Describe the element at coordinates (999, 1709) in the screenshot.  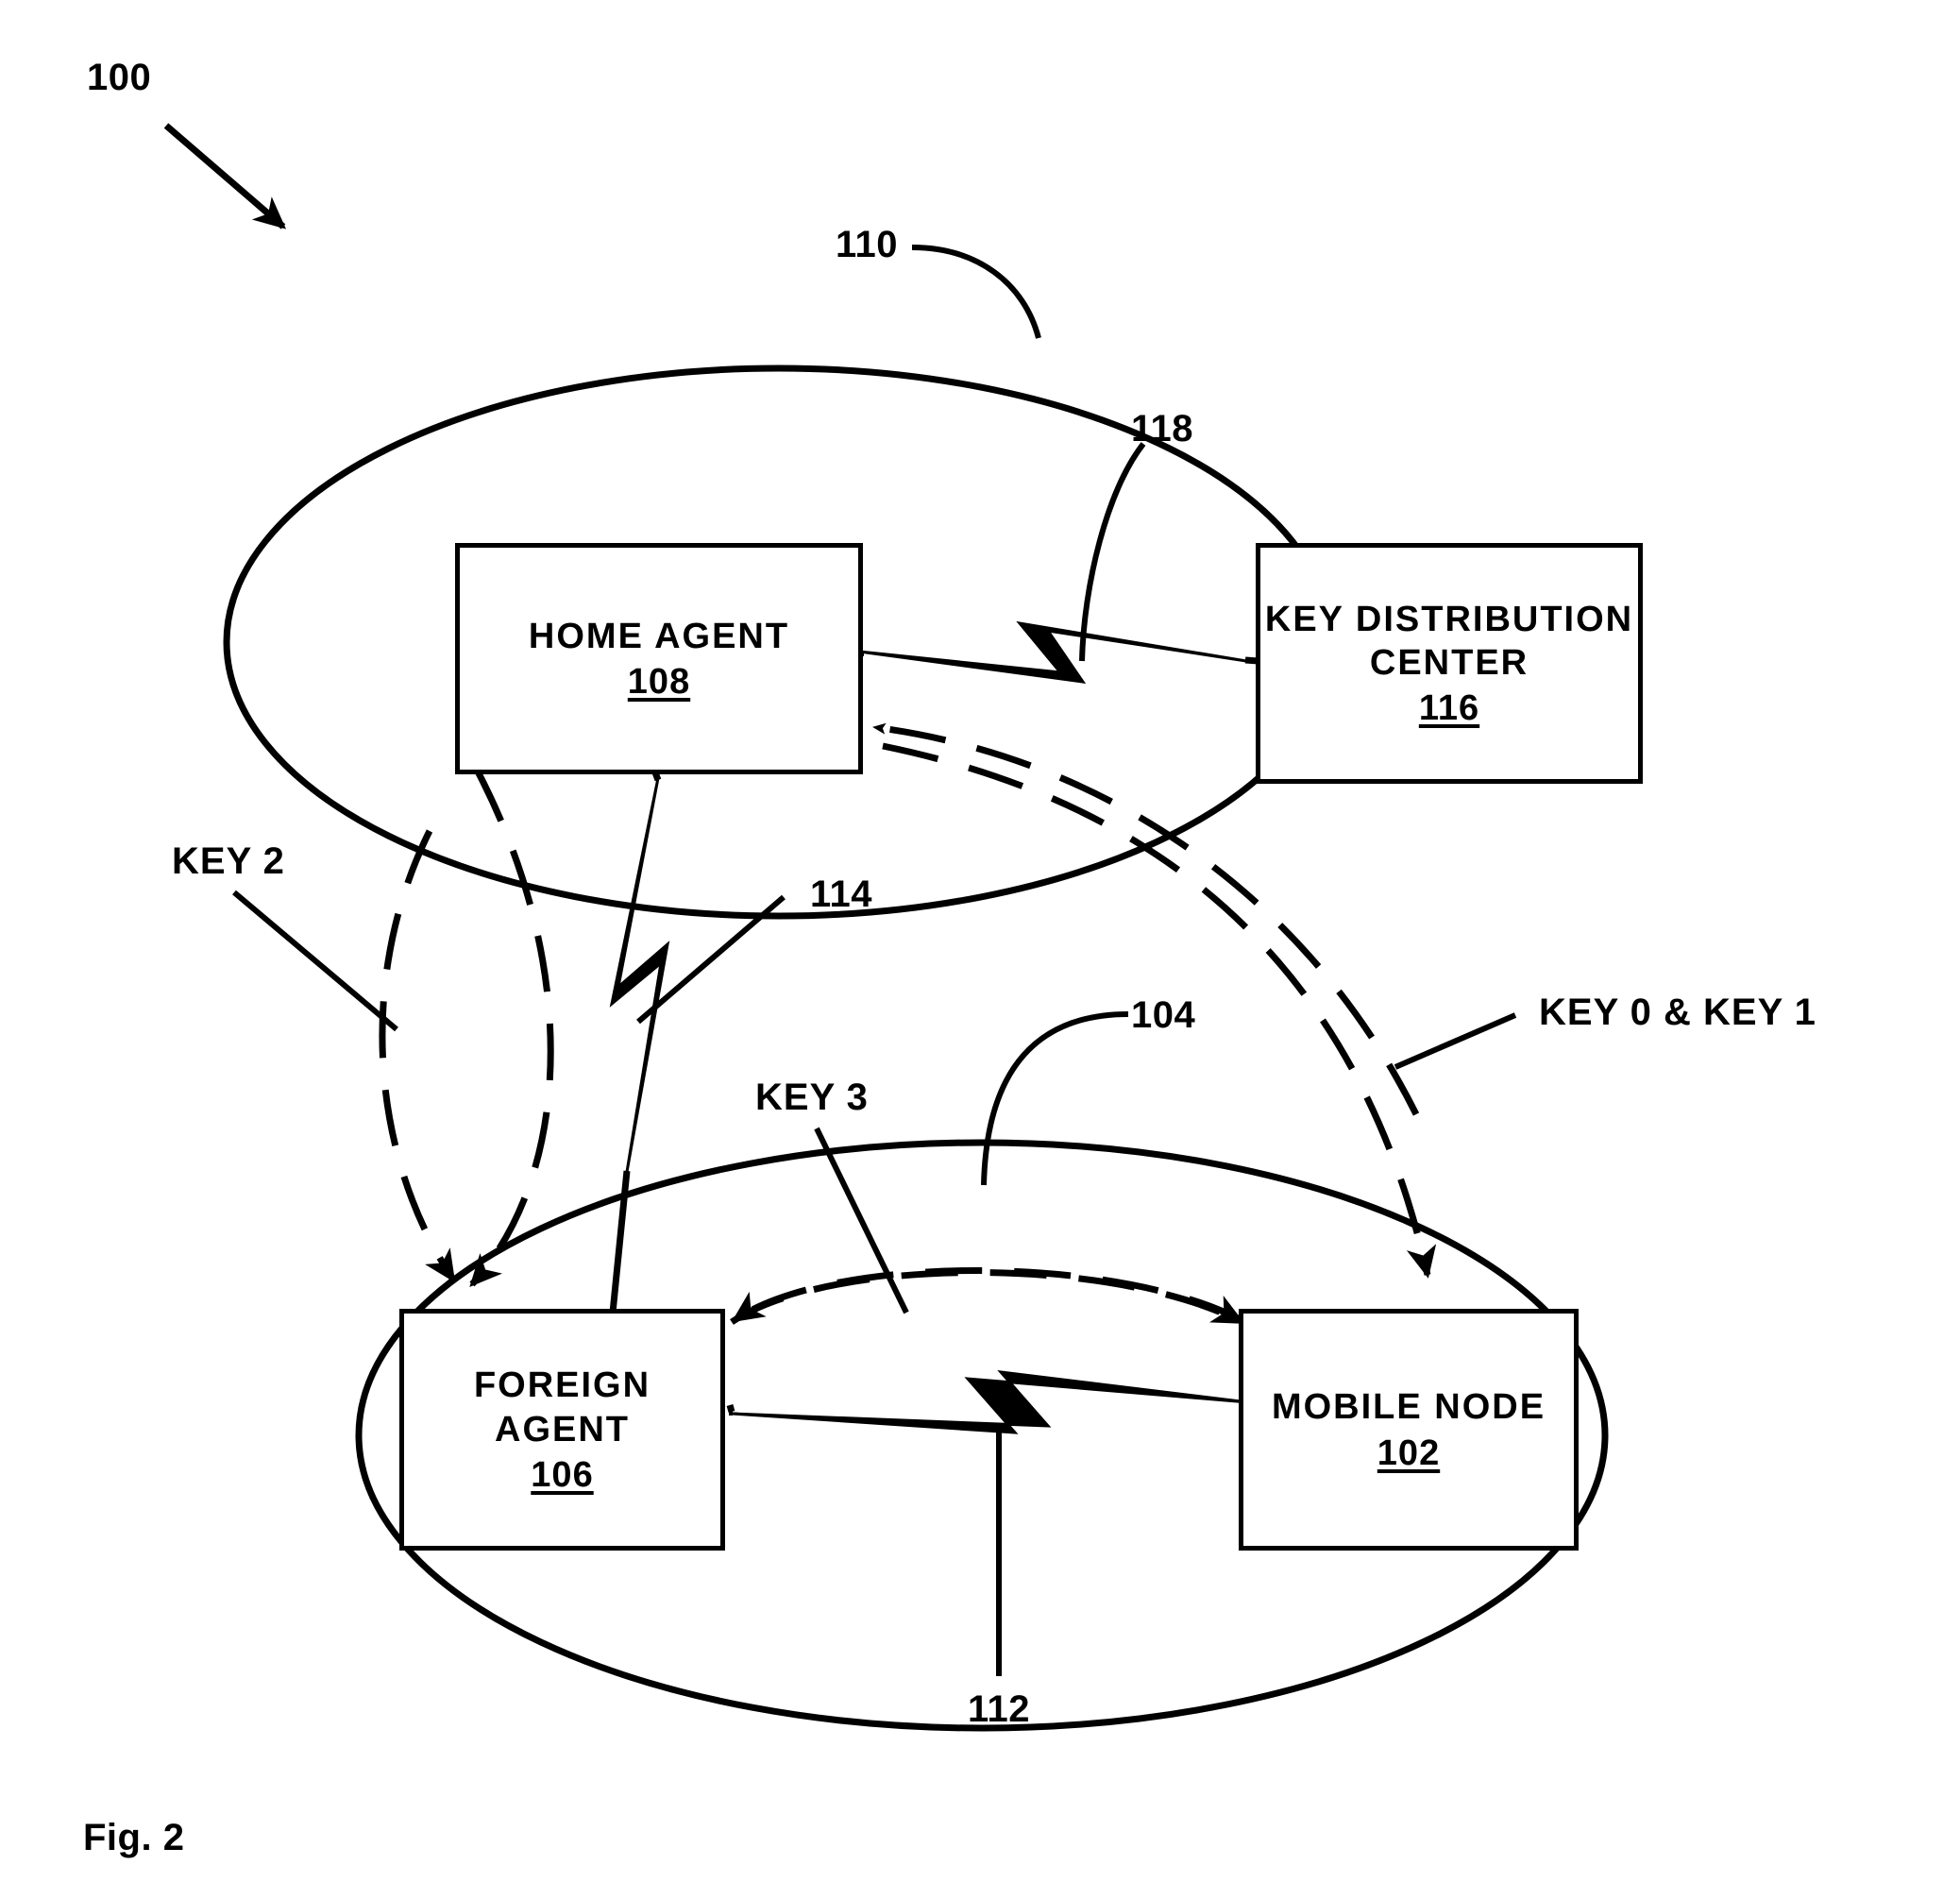
I see `link-112-reference-number: 112` at that location.